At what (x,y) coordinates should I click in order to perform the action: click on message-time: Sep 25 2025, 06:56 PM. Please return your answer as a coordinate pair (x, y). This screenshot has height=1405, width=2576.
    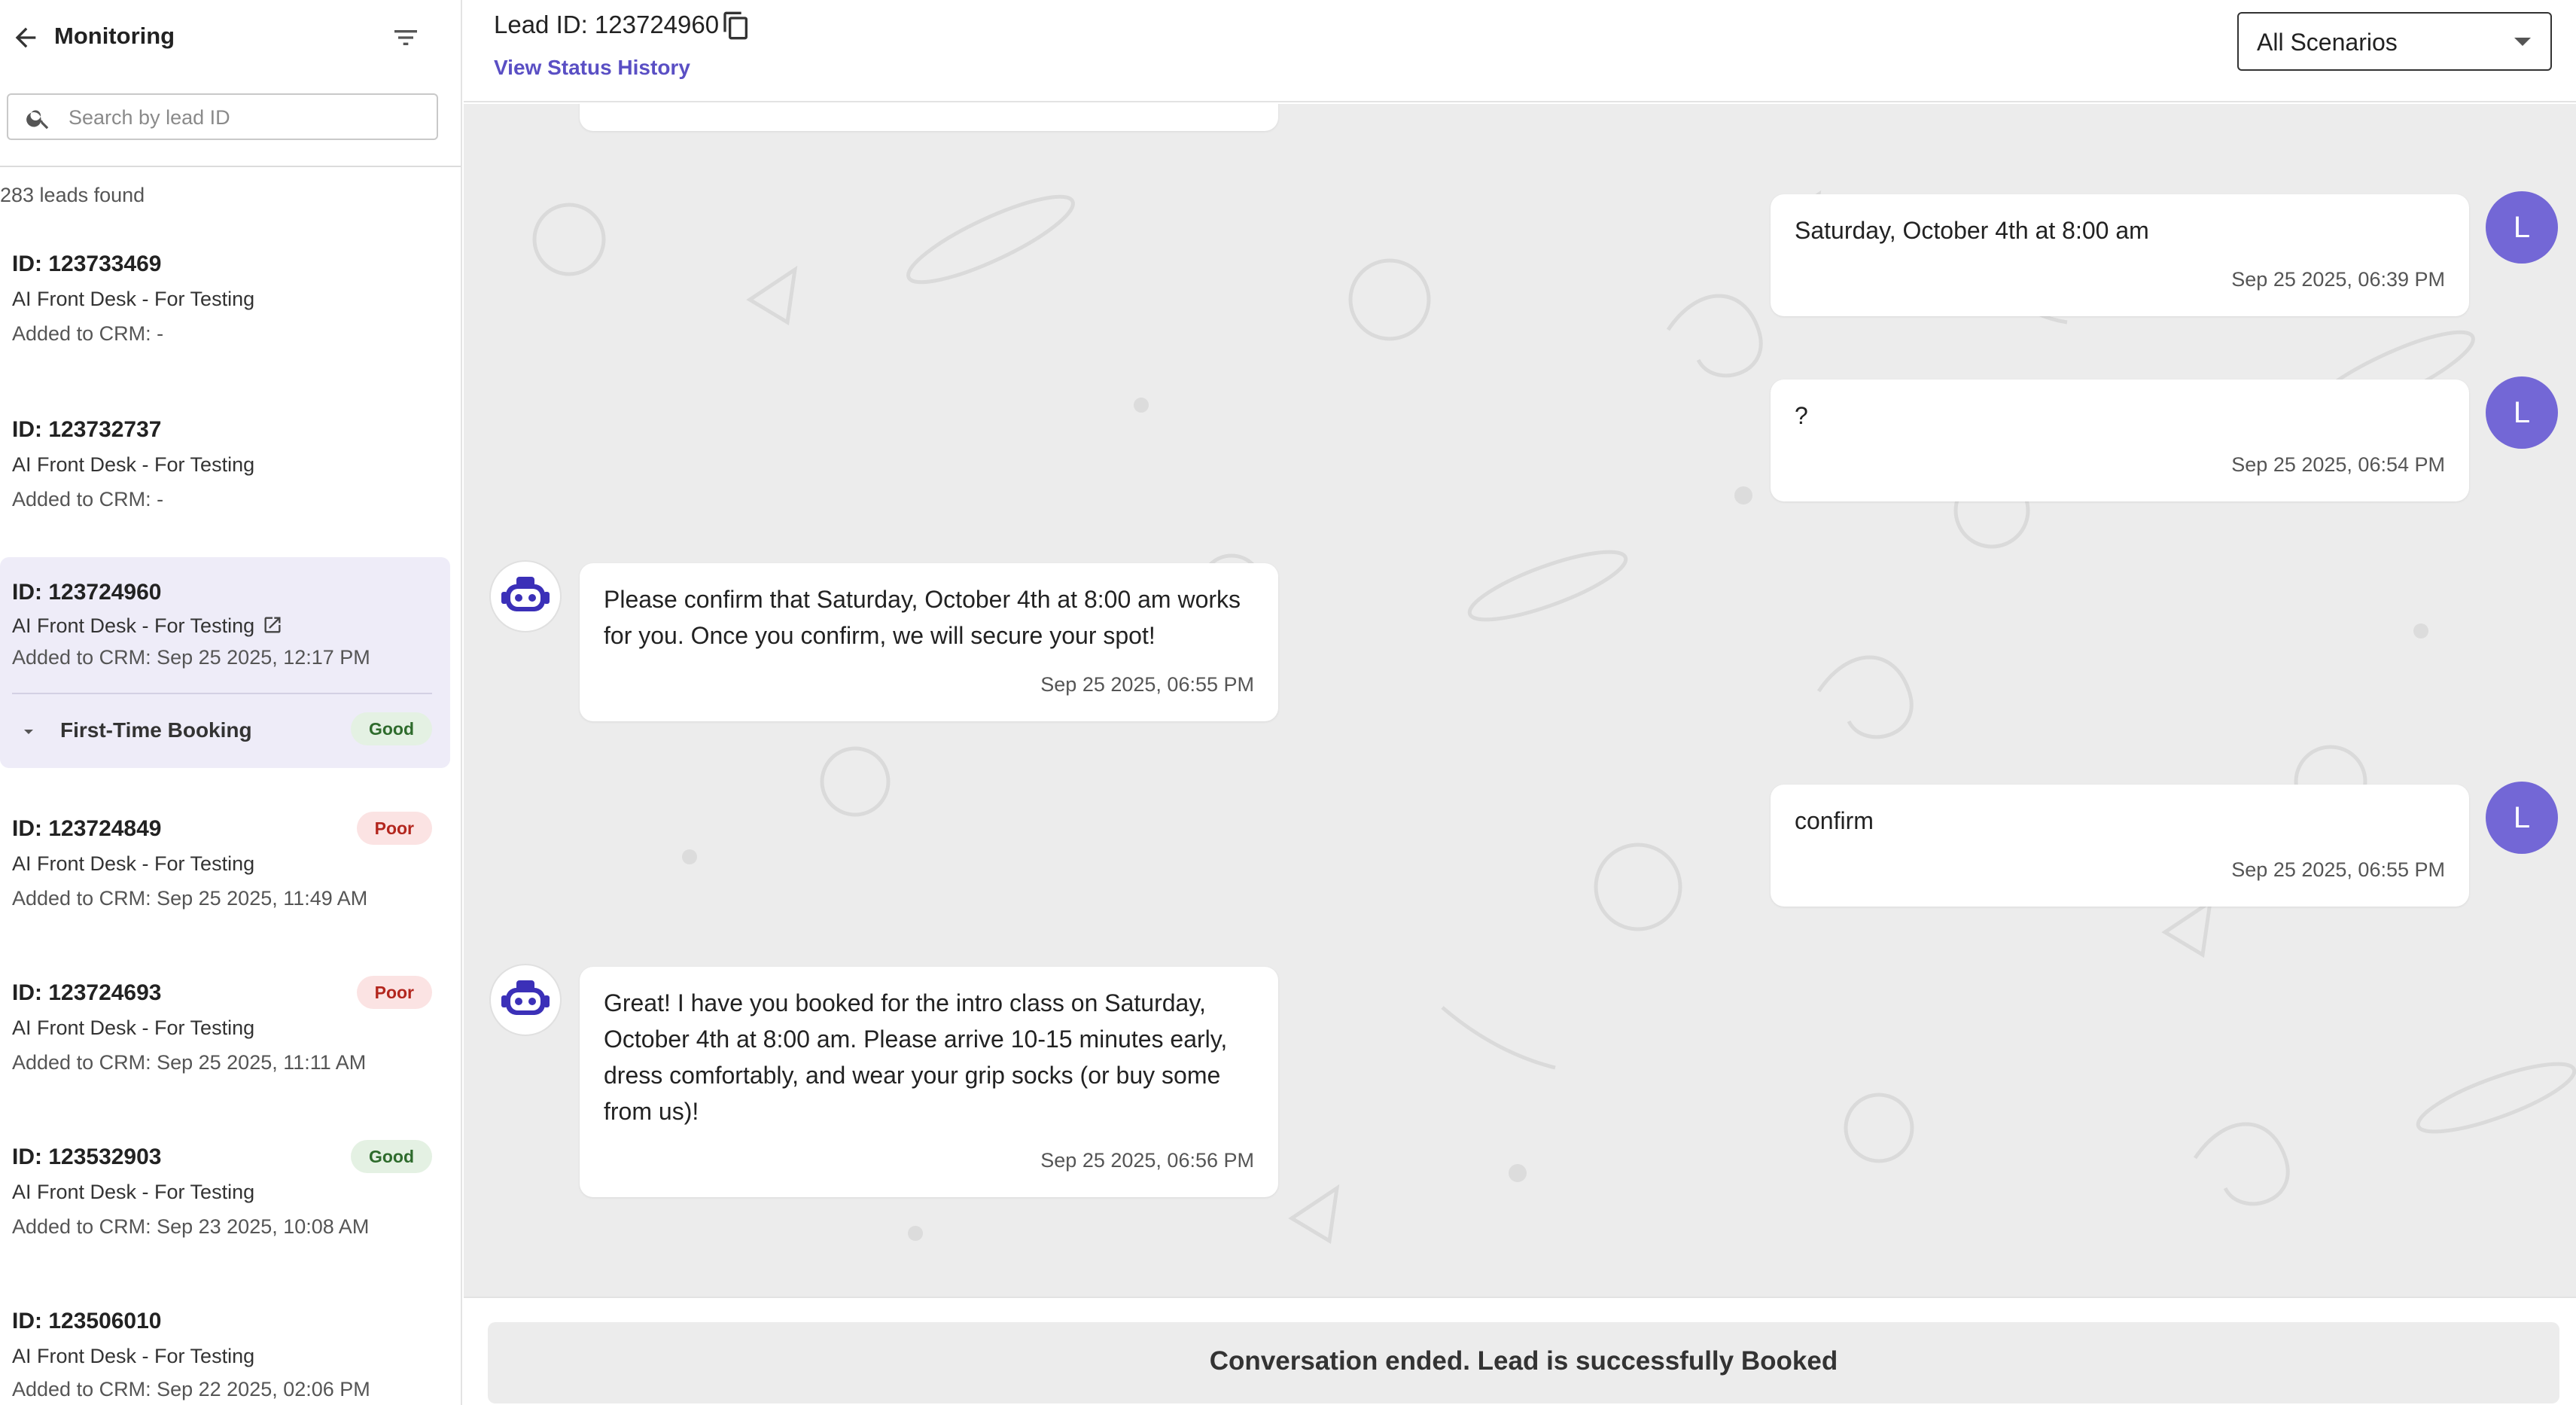
    Looking at the image, I should click on (1147, 1160).